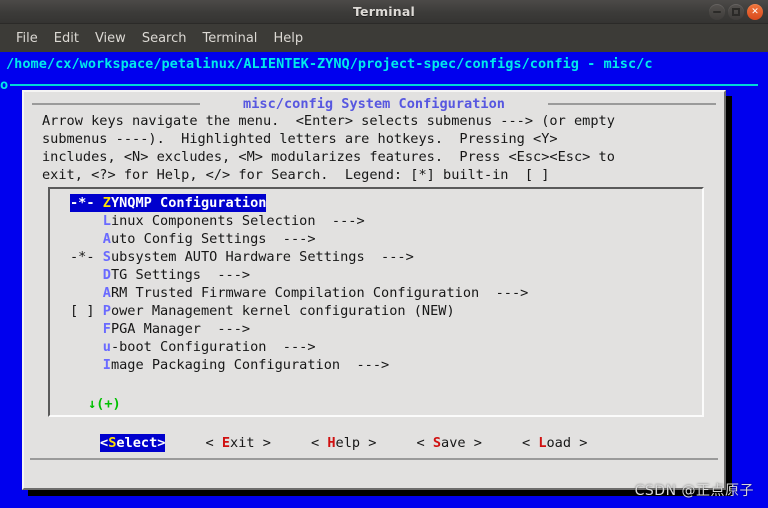 Image resolution: width=768 pixels, height=508 pixels. Describe the element at coordinates (542, 443) in the screenshot. I see `load-button-hotkey: L` at that location.